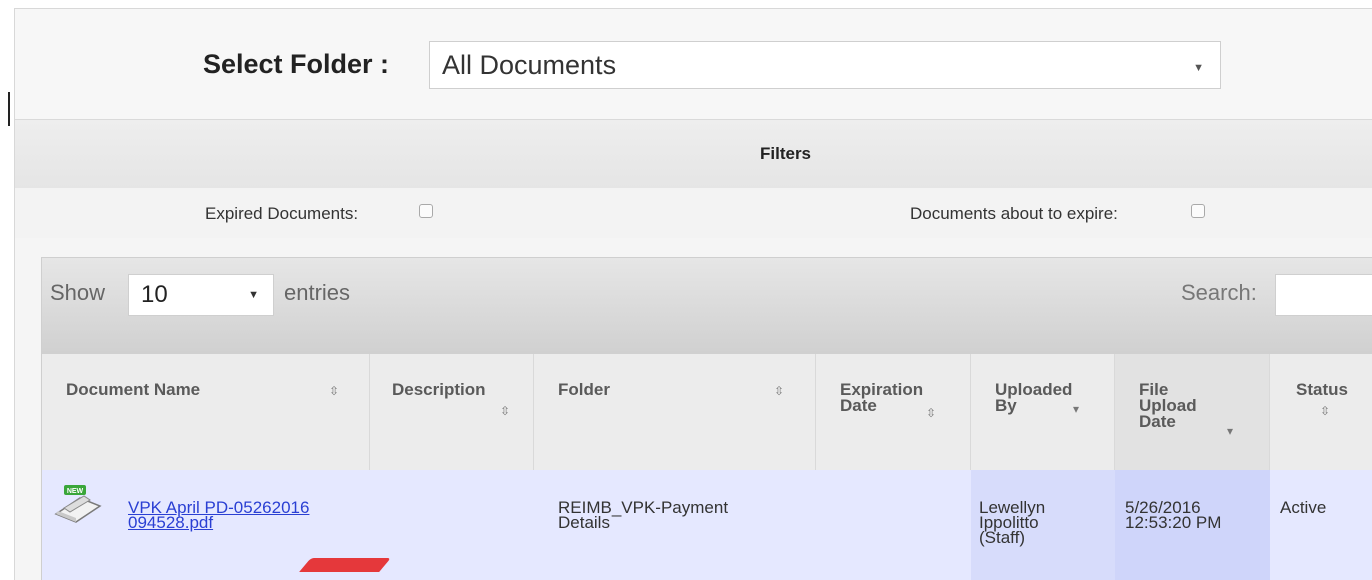 The image size is (1372, 580). Describe the element at coordinates (452, 525) in the screenshot. I see `cell-description` at that location.